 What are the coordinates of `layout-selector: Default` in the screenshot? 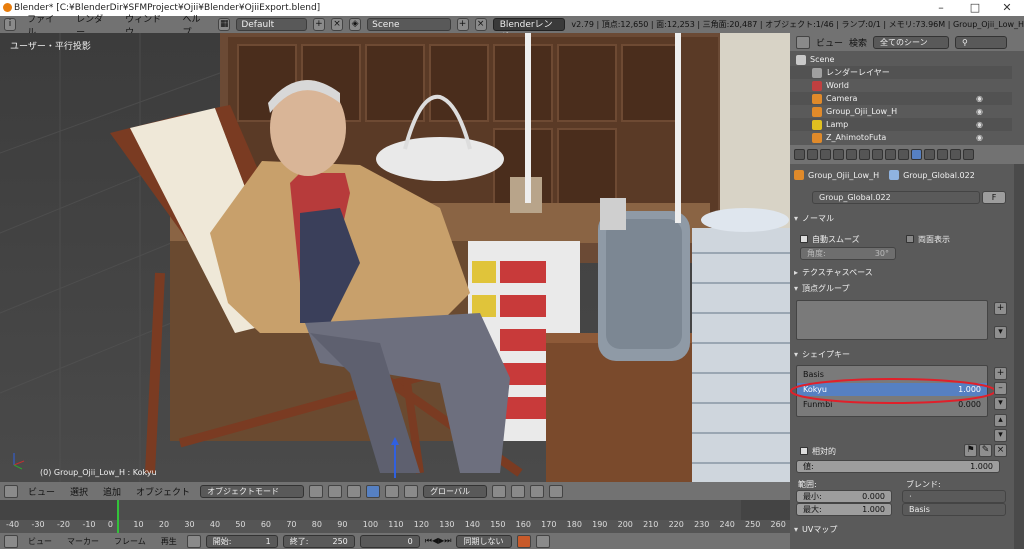 It's located at (271, 24).